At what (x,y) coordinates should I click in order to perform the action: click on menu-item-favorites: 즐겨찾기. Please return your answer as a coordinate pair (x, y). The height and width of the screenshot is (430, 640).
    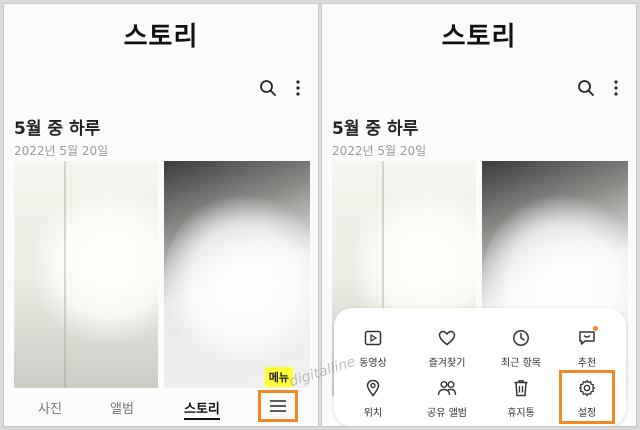
    Looking at the image, I should click on (447, 348).